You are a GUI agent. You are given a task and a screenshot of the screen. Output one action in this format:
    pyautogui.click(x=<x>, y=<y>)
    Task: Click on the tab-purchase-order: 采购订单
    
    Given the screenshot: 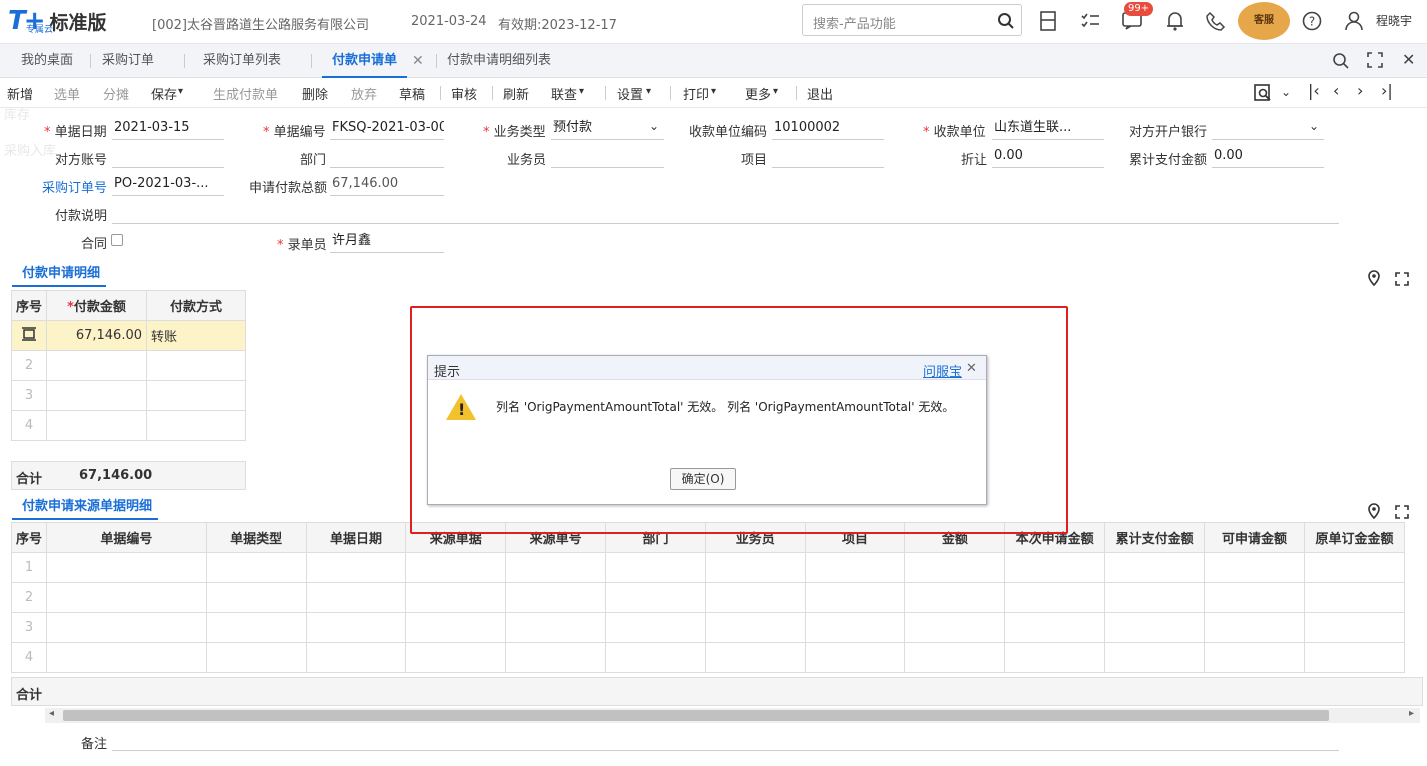 What is the action you would take?
    pyautogui.click(x=128, y=61)
    